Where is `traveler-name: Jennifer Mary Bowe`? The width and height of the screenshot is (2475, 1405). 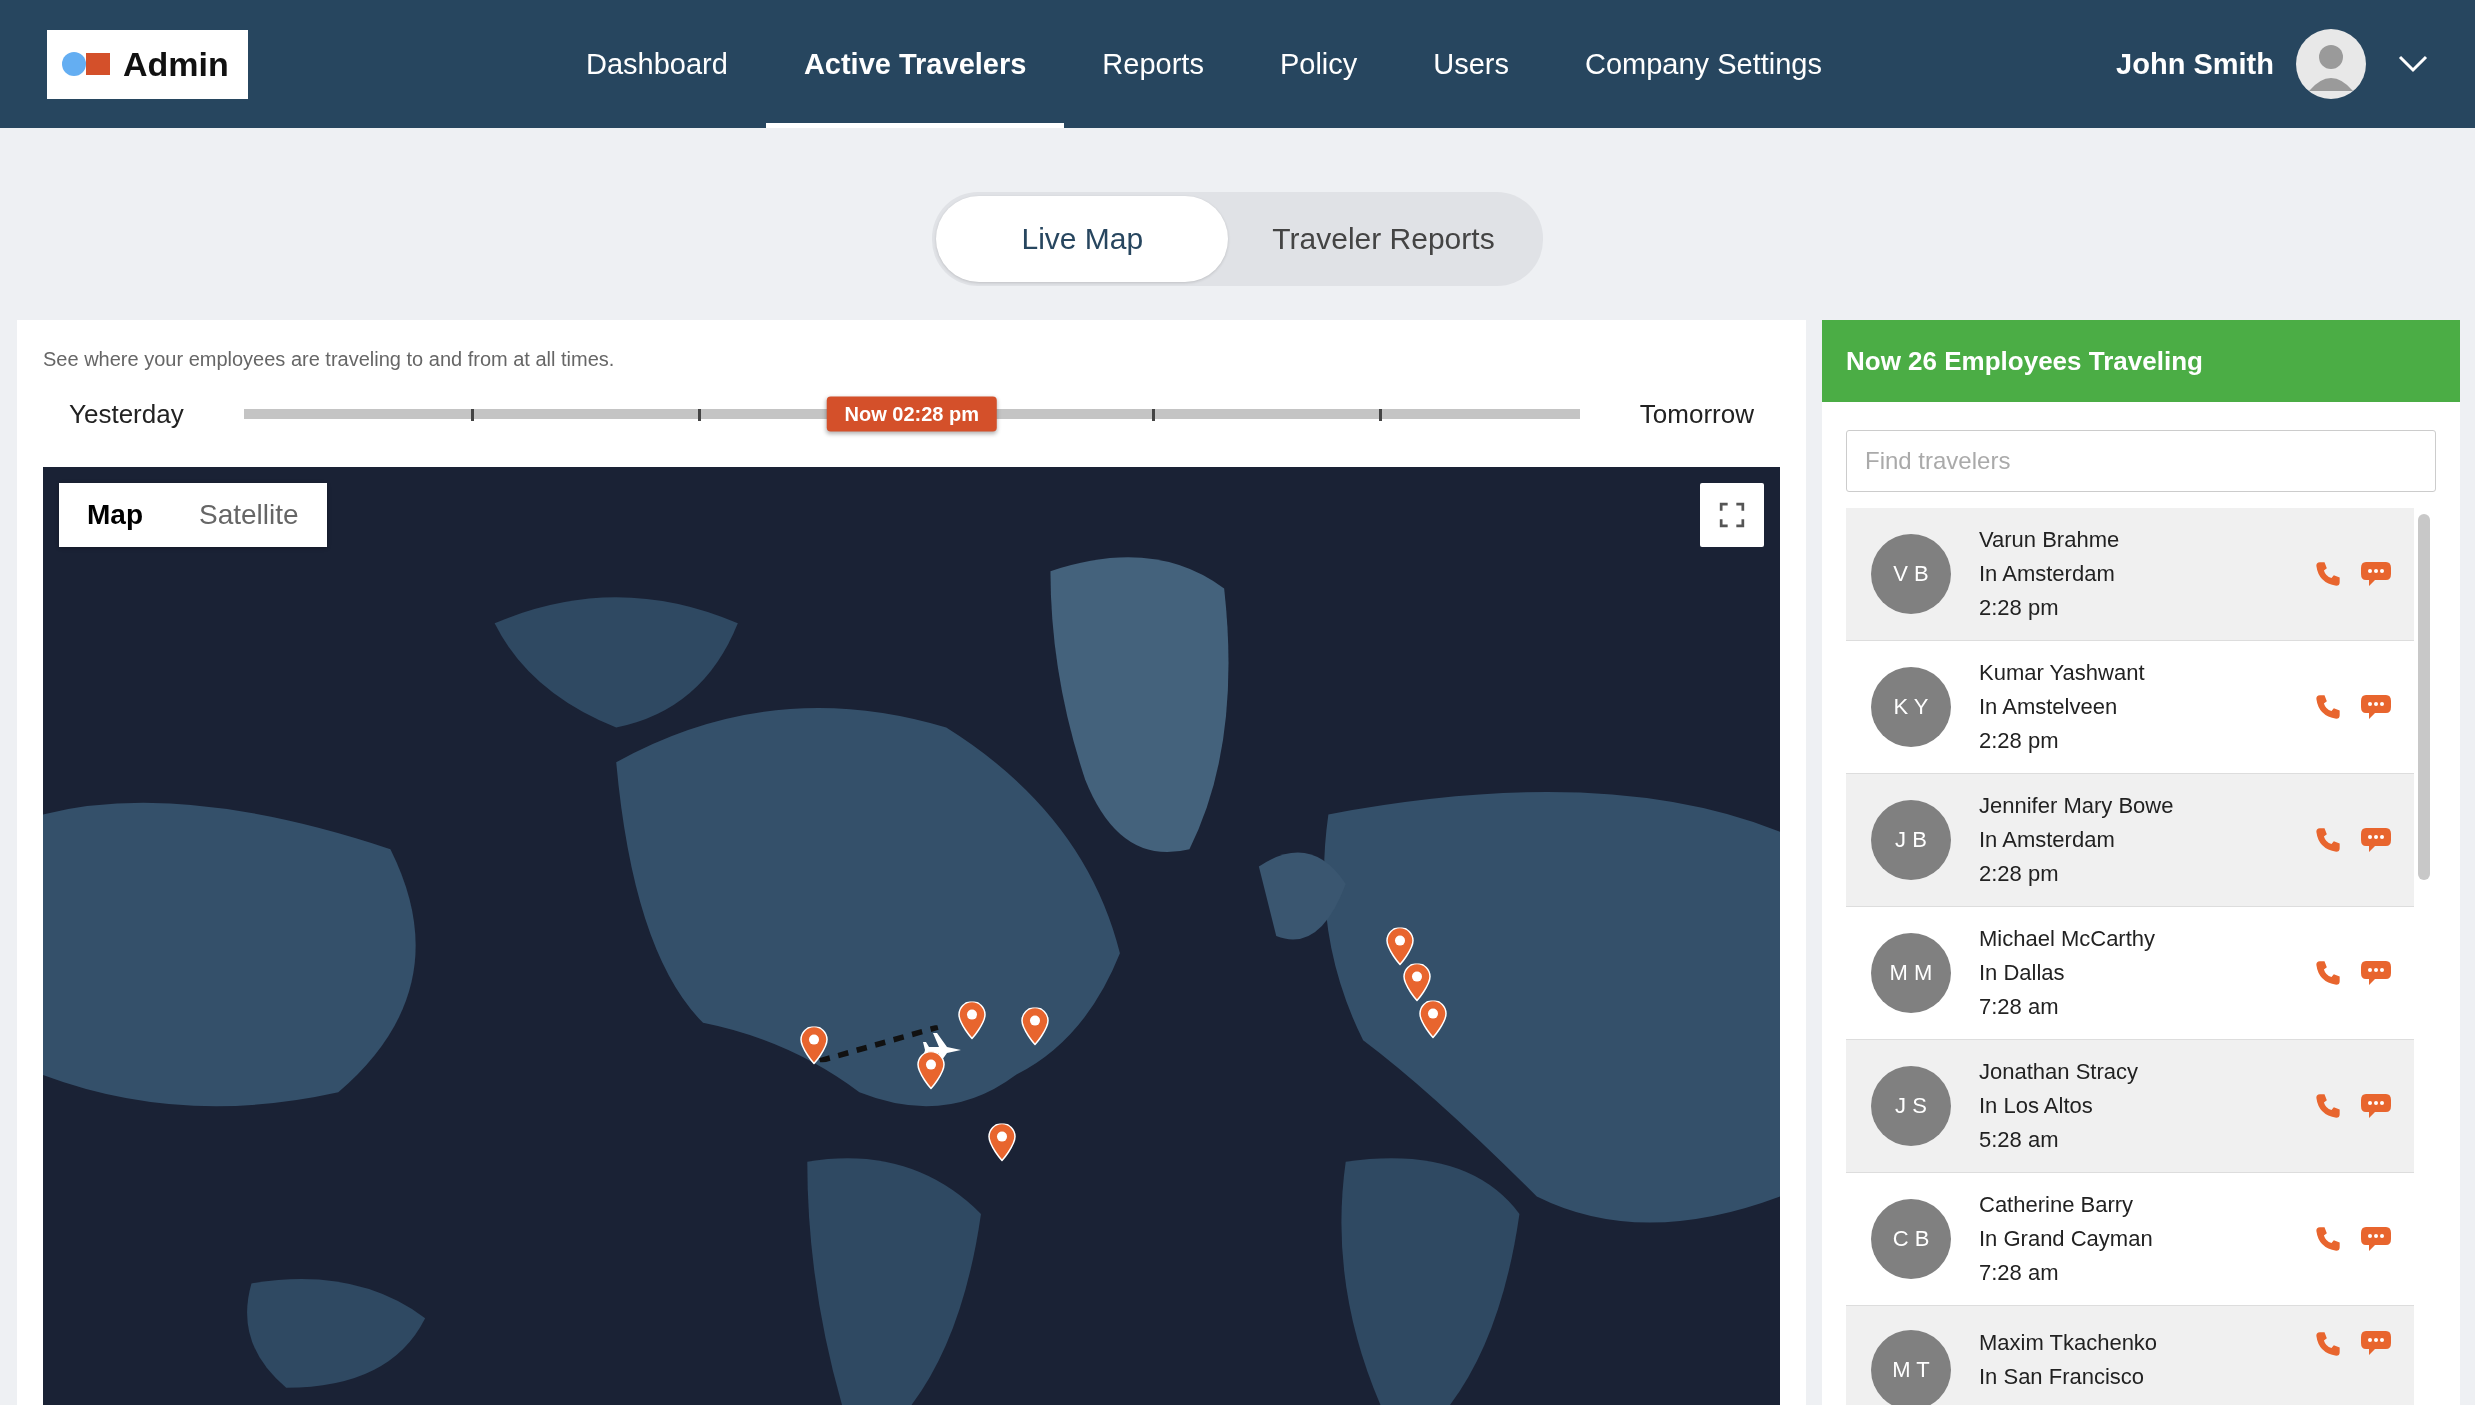 traveler-name: Jennifer Mary Bowe is located at coordinates (2077, 806).